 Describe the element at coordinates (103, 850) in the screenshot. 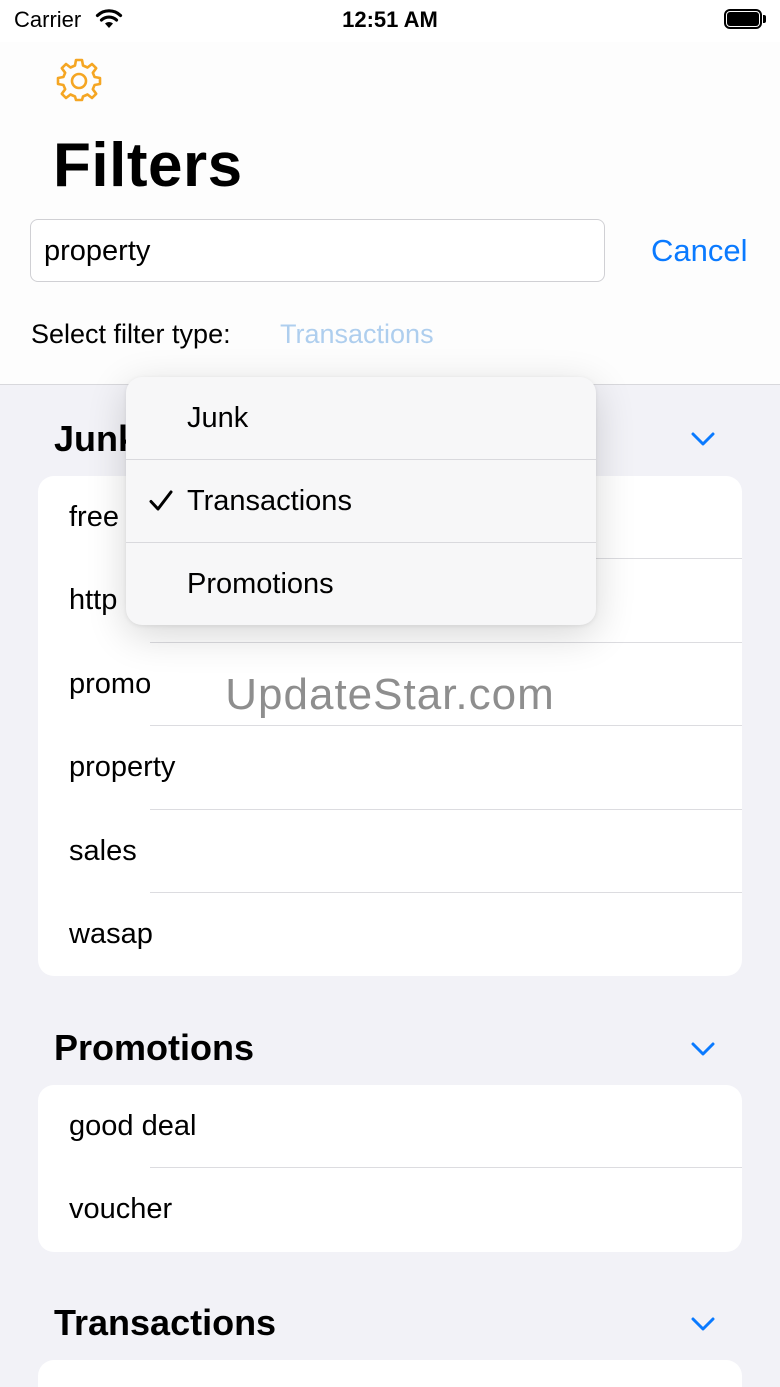

I see `list-item-label: sales` at that location.